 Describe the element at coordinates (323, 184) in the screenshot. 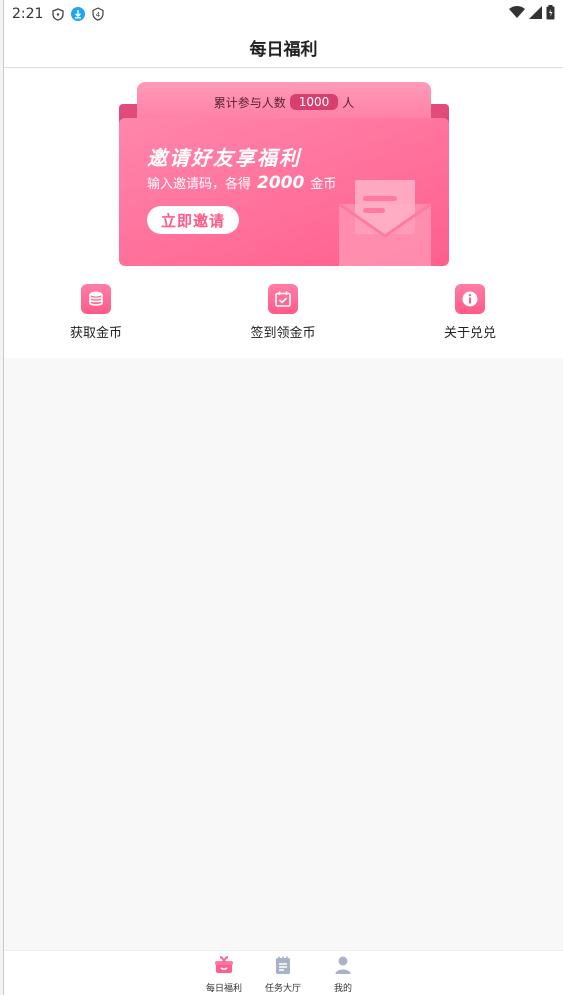

I see `subline-suffix: 金币` at that location.